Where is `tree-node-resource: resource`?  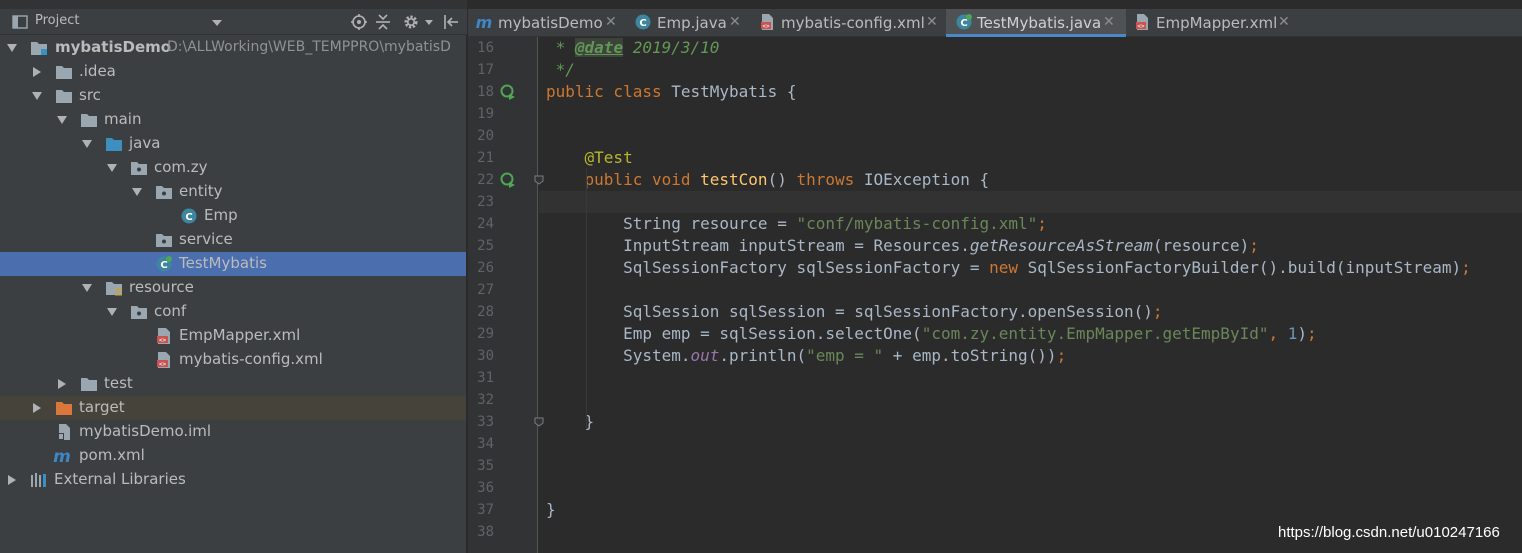
tree-node-resource: resource is located at coordinates (233, 288).